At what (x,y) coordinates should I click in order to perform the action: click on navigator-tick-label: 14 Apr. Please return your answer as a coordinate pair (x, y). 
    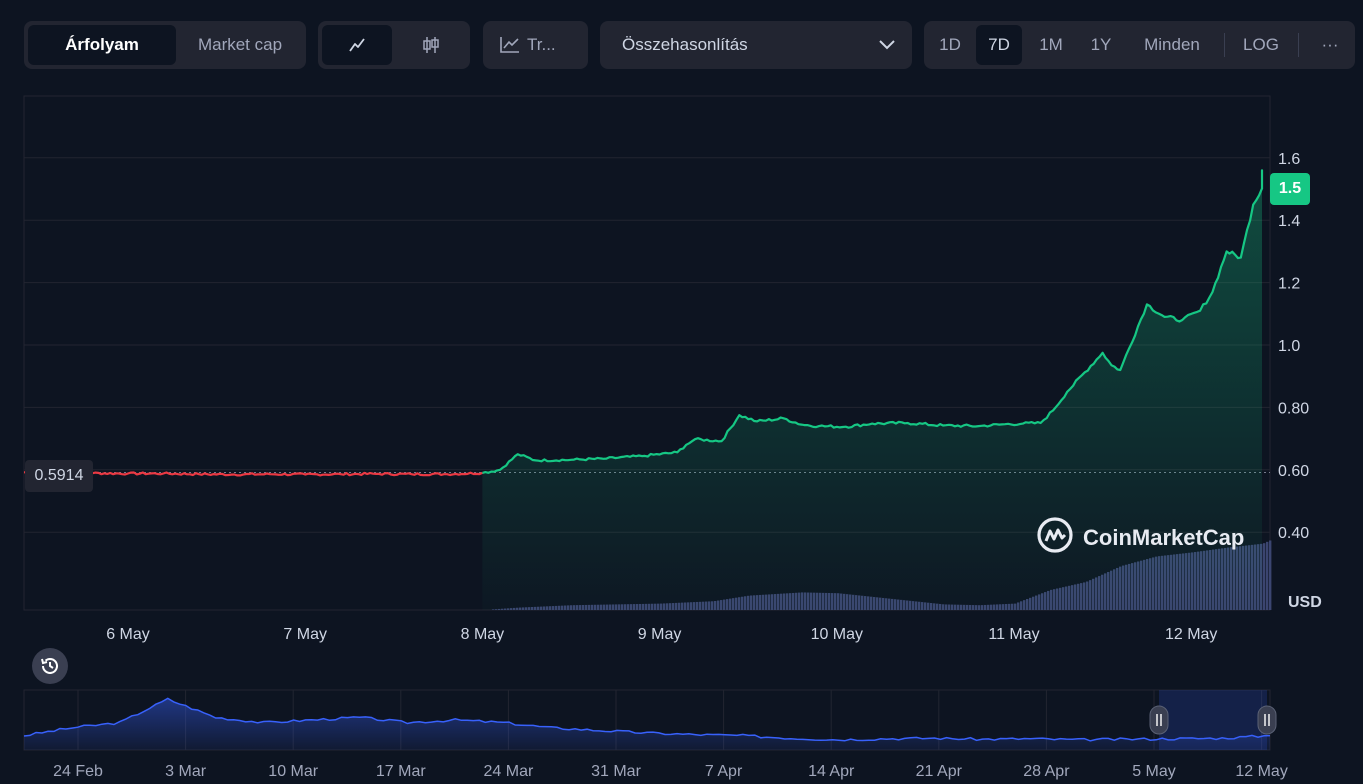
    Looking at the image, I should click on (831, 771).